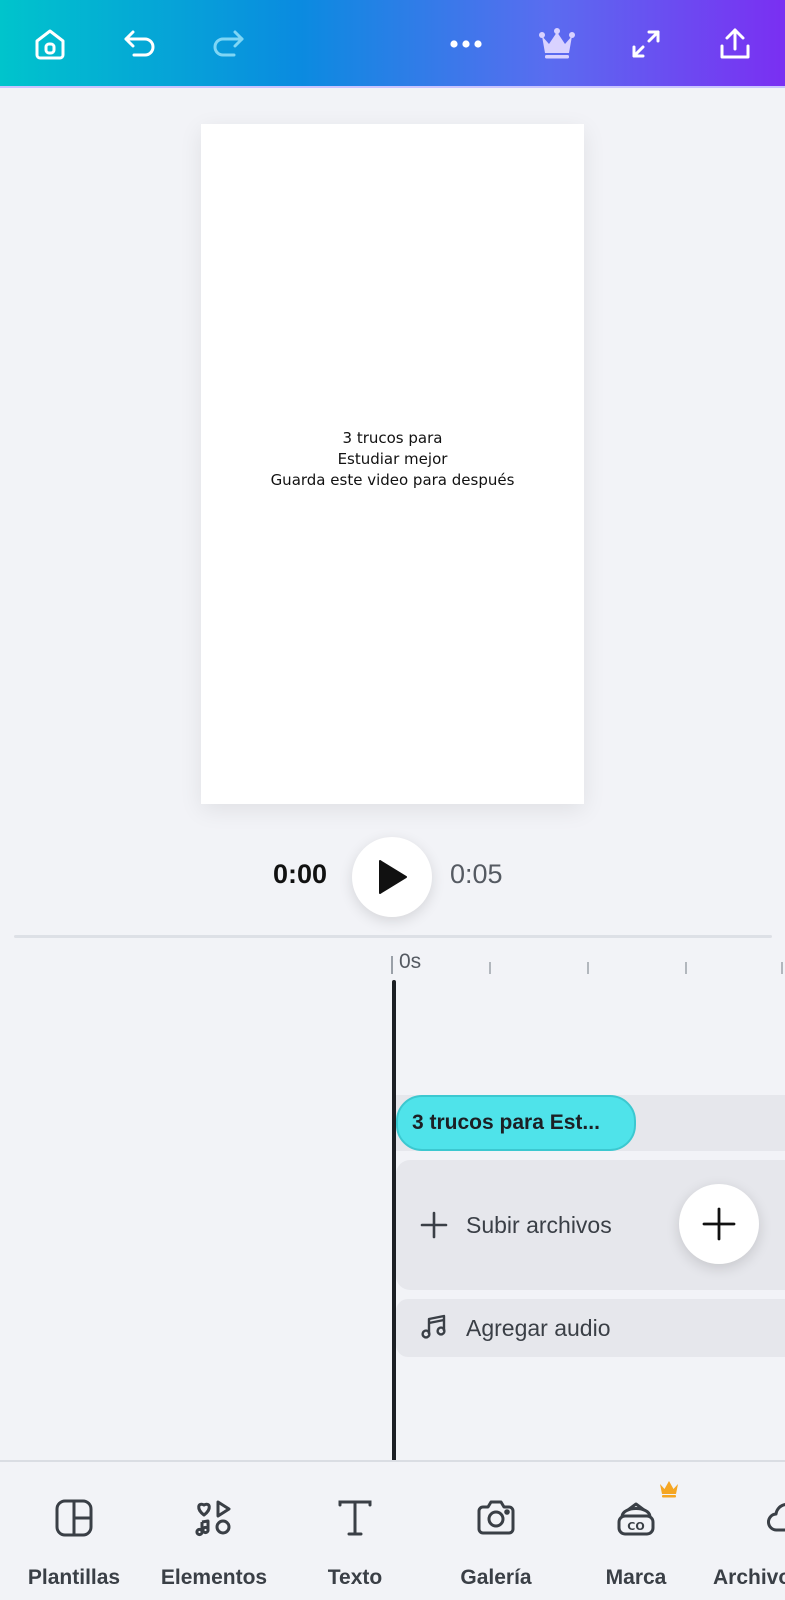 This screenshot has height=1600, width=785. What do you see at coordinates (538, 1328) in the screenshot?
I see `add-audio-label: Agregar audio` at bounding box center [538, 1328].